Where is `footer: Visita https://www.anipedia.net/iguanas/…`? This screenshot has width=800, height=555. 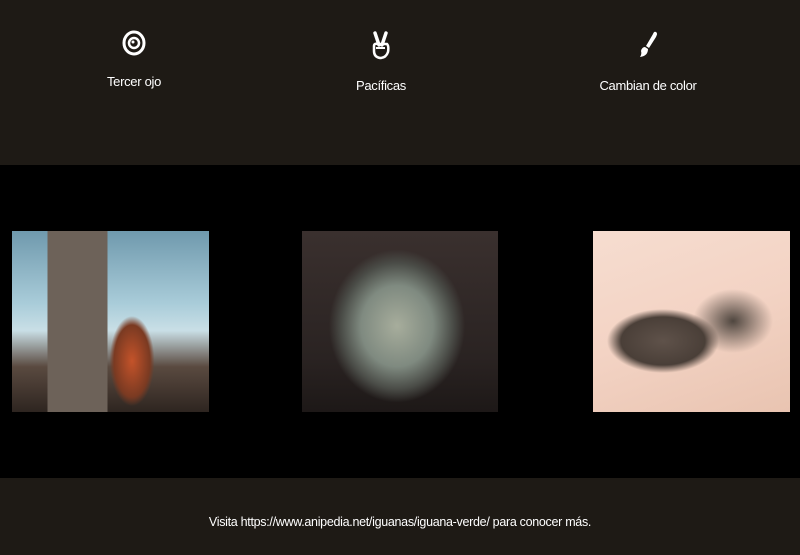 footer: Visita https://www.anipedia.net/iguanas/… is located at coordinates (400, 516).